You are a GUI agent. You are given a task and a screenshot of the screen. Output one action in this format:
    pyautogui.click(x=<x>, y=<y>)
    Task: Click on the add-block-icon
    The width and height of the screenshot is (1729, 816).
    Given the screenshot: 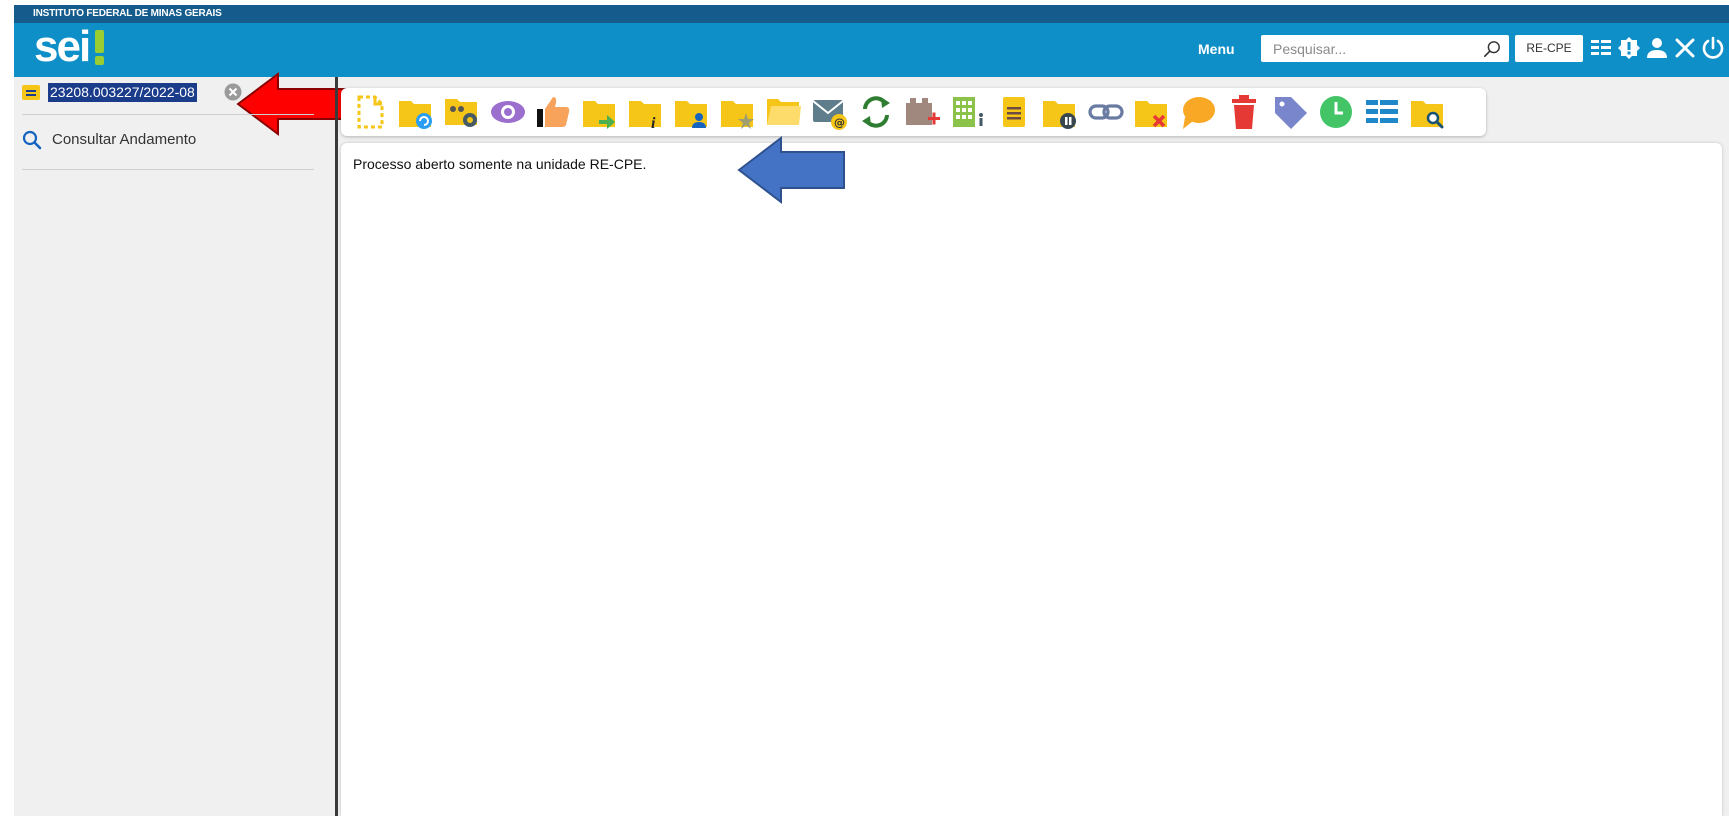 What is the action you would take?
    pyautogui.click(x=922, y=112)
    